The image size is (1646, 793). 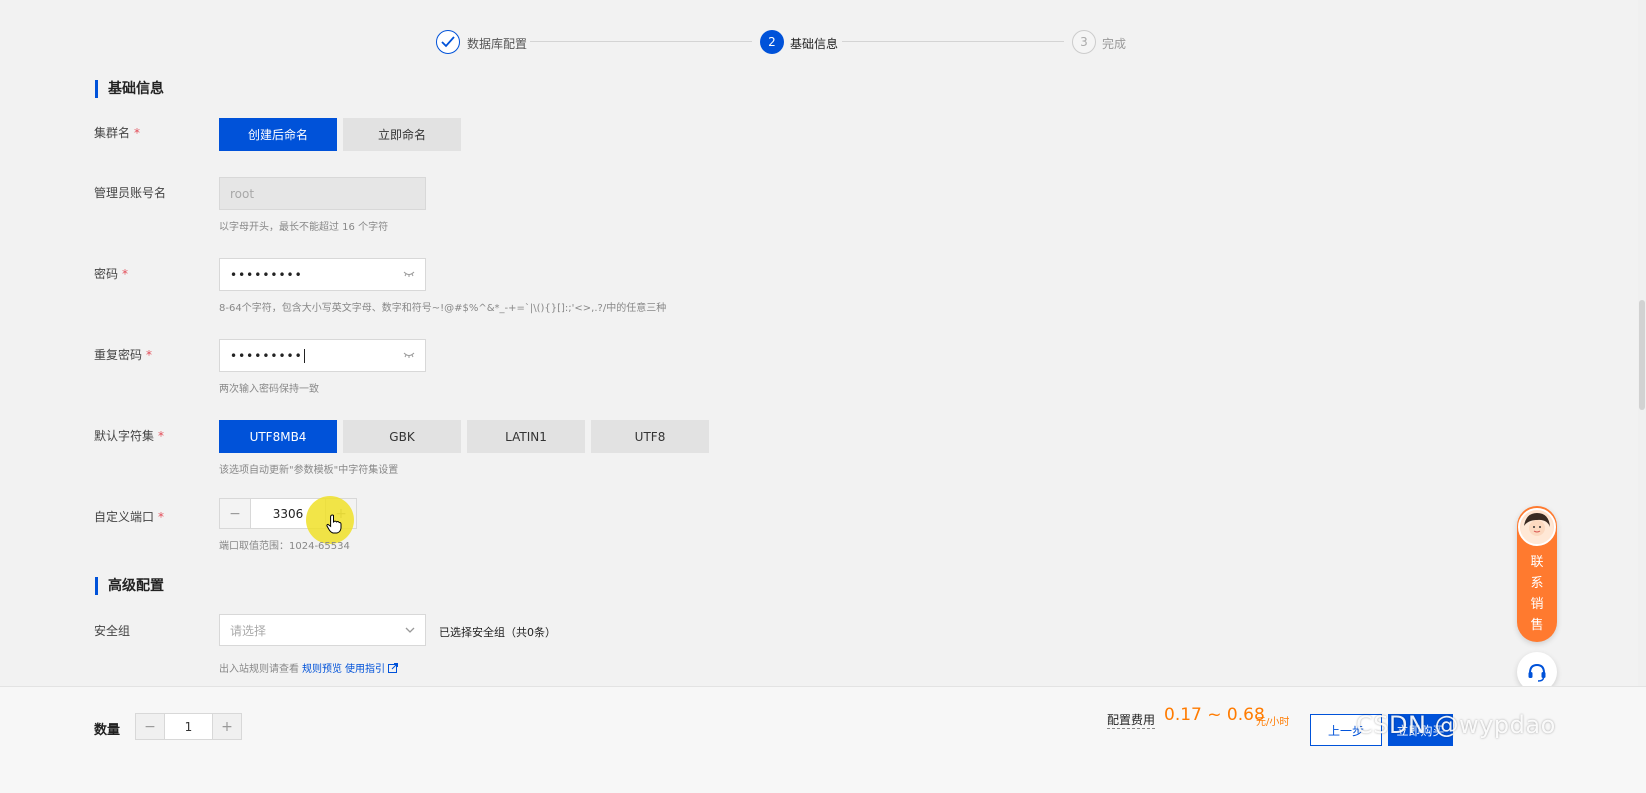 I want to click on step-2-label: 基础信息, so click(x=814, y=44).